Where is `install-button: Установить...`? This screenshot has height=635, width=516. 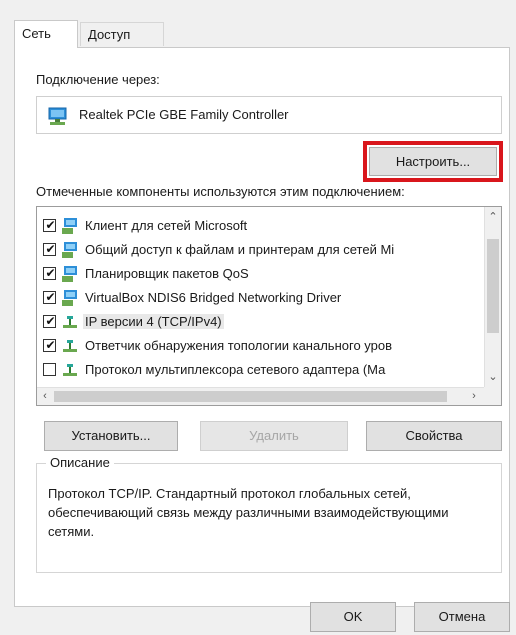 install-button: Установить... is located at coordinates (111, 436).